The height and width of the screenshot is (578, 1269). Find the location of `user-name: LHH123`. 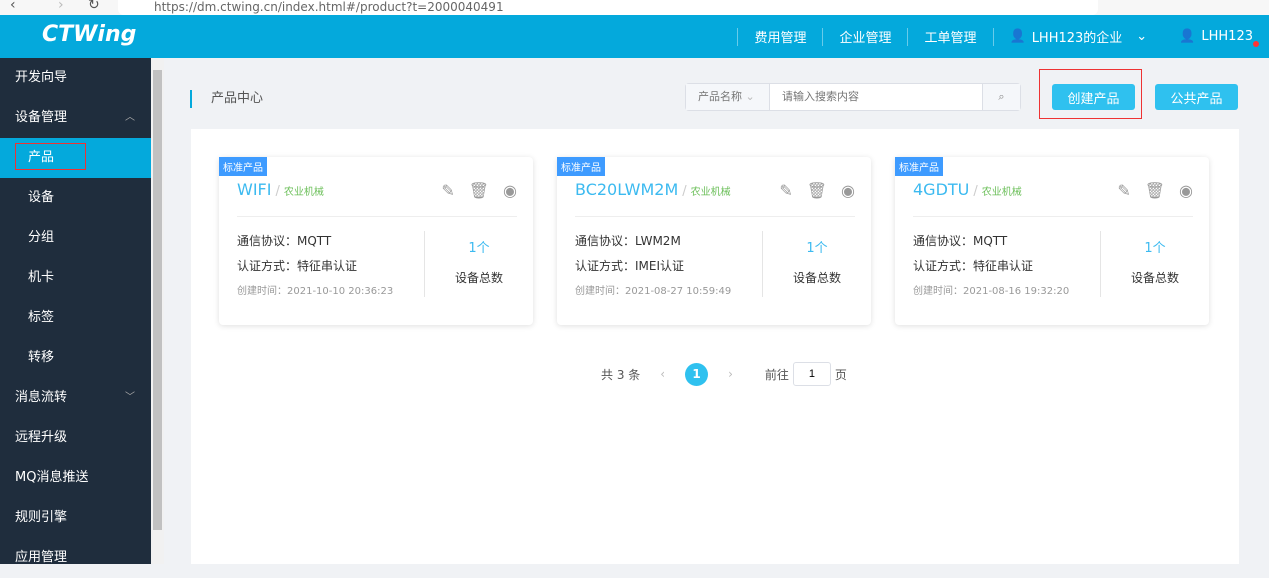

user-name: LHH123 is located at coordinates (1227, 36).